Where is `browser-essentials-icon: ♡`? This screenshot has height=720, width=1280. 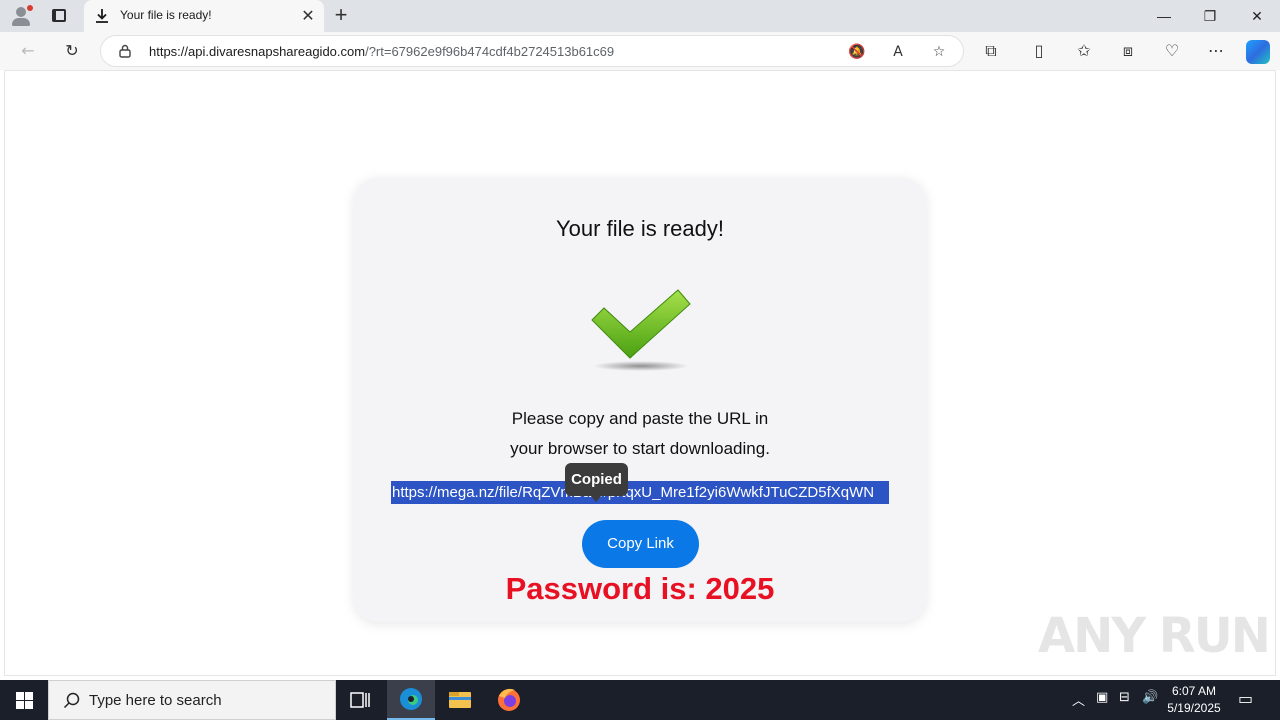 browser-essentials-icon: ♡ is located at coordinates (1172, 51).